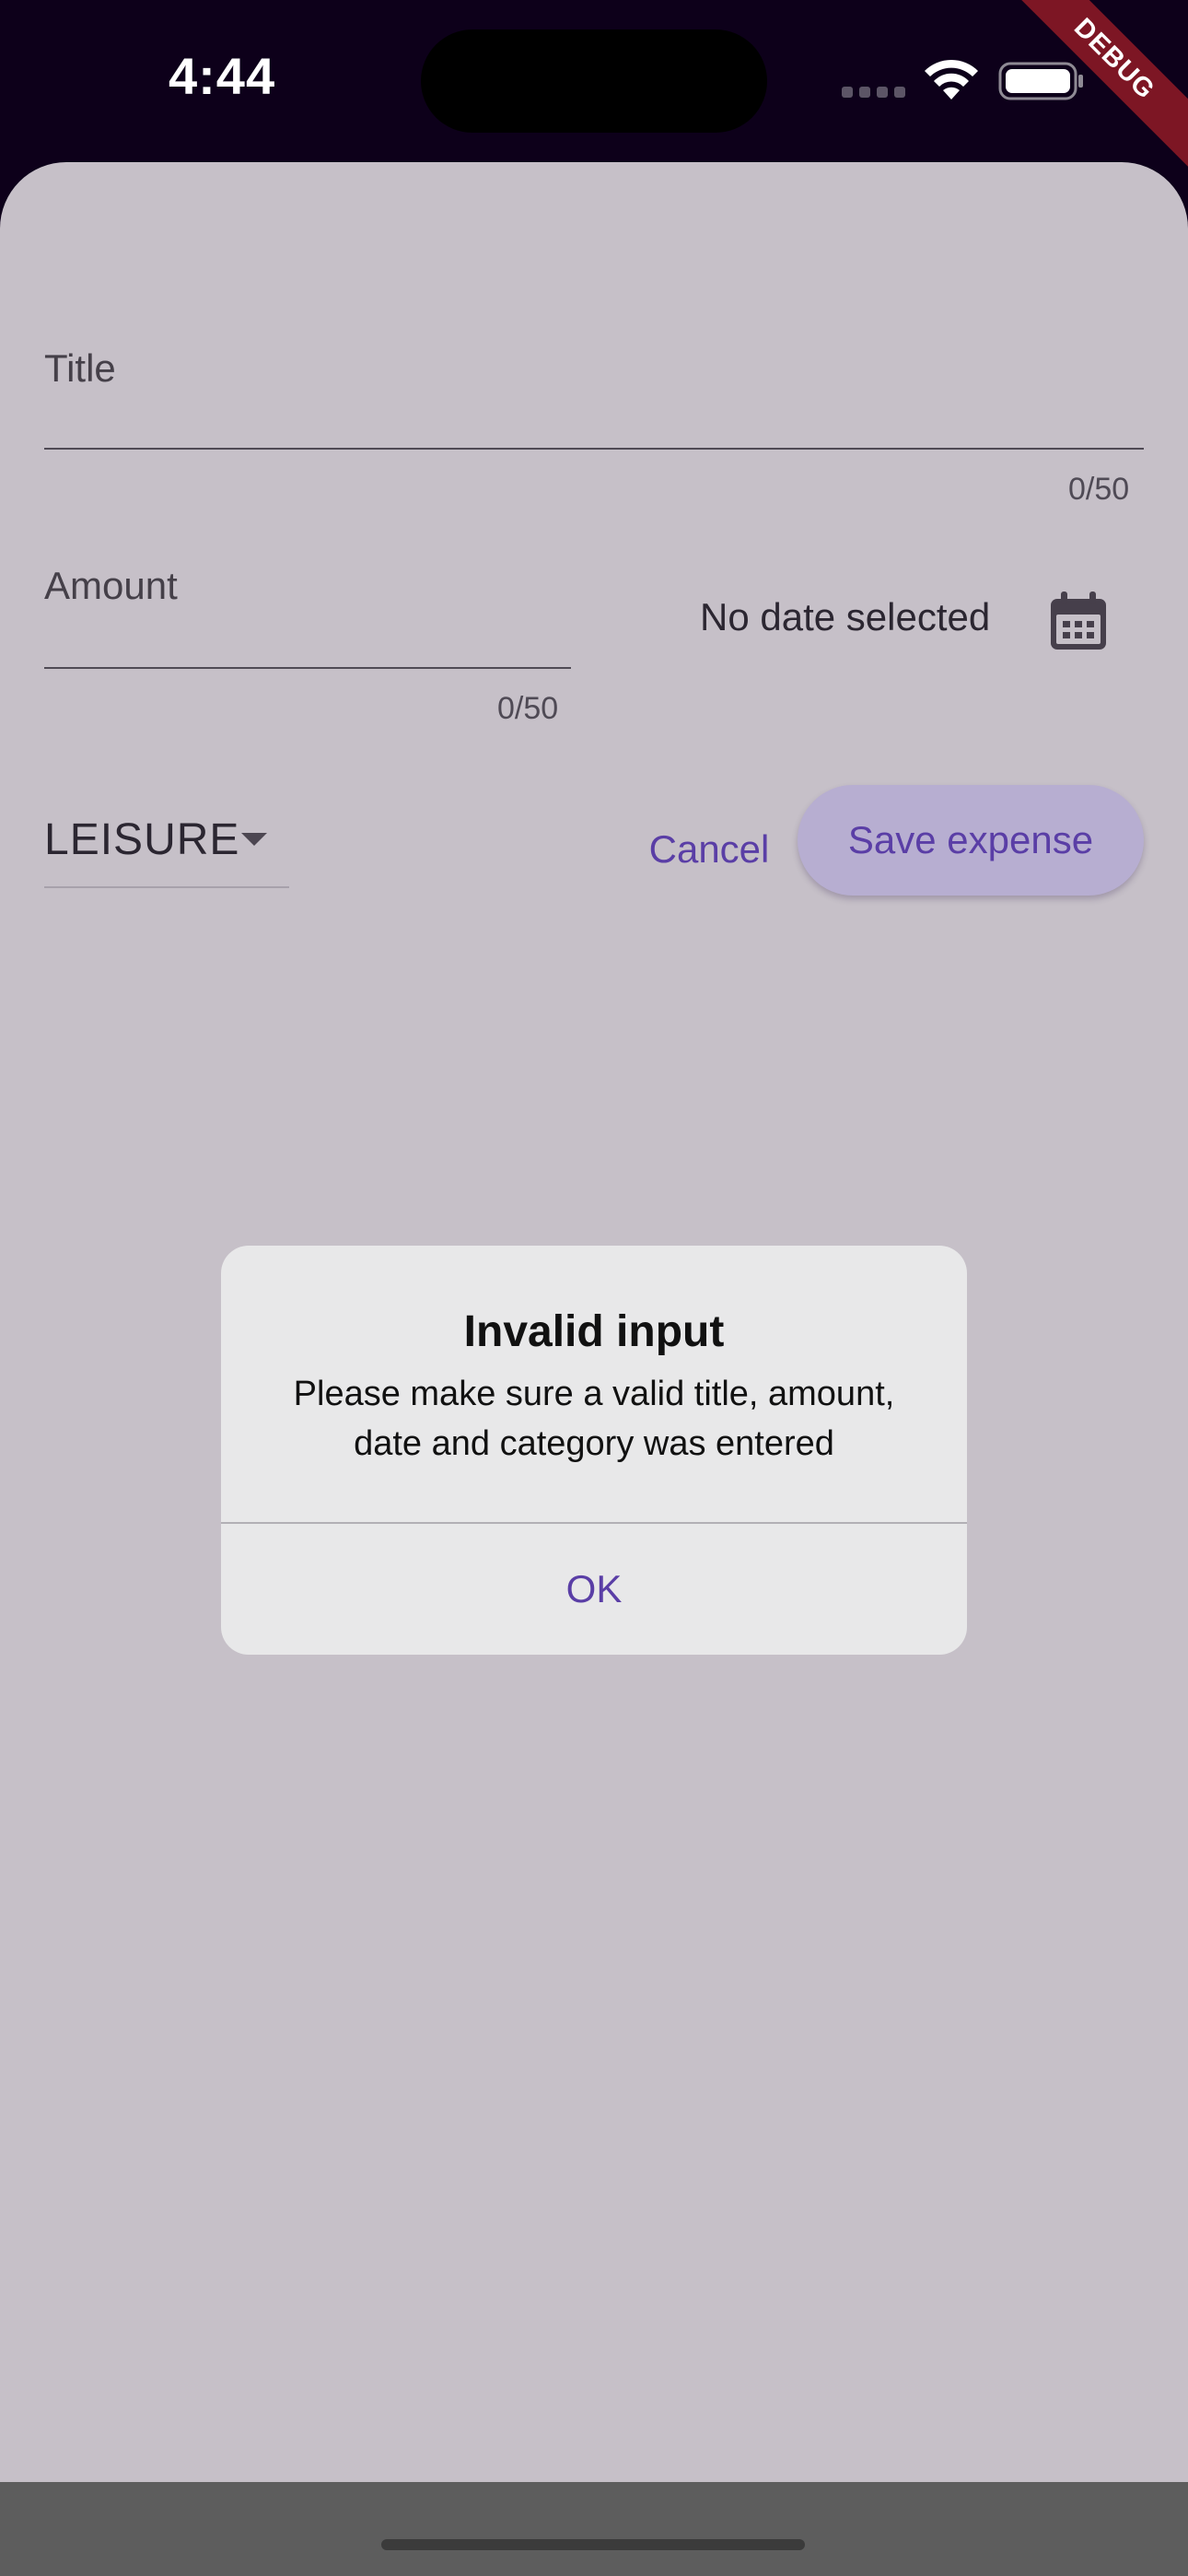 The width and height of the screenshot is (1188, 2576). I want to click on save-expense-button: Save expense, so click(971, 840).